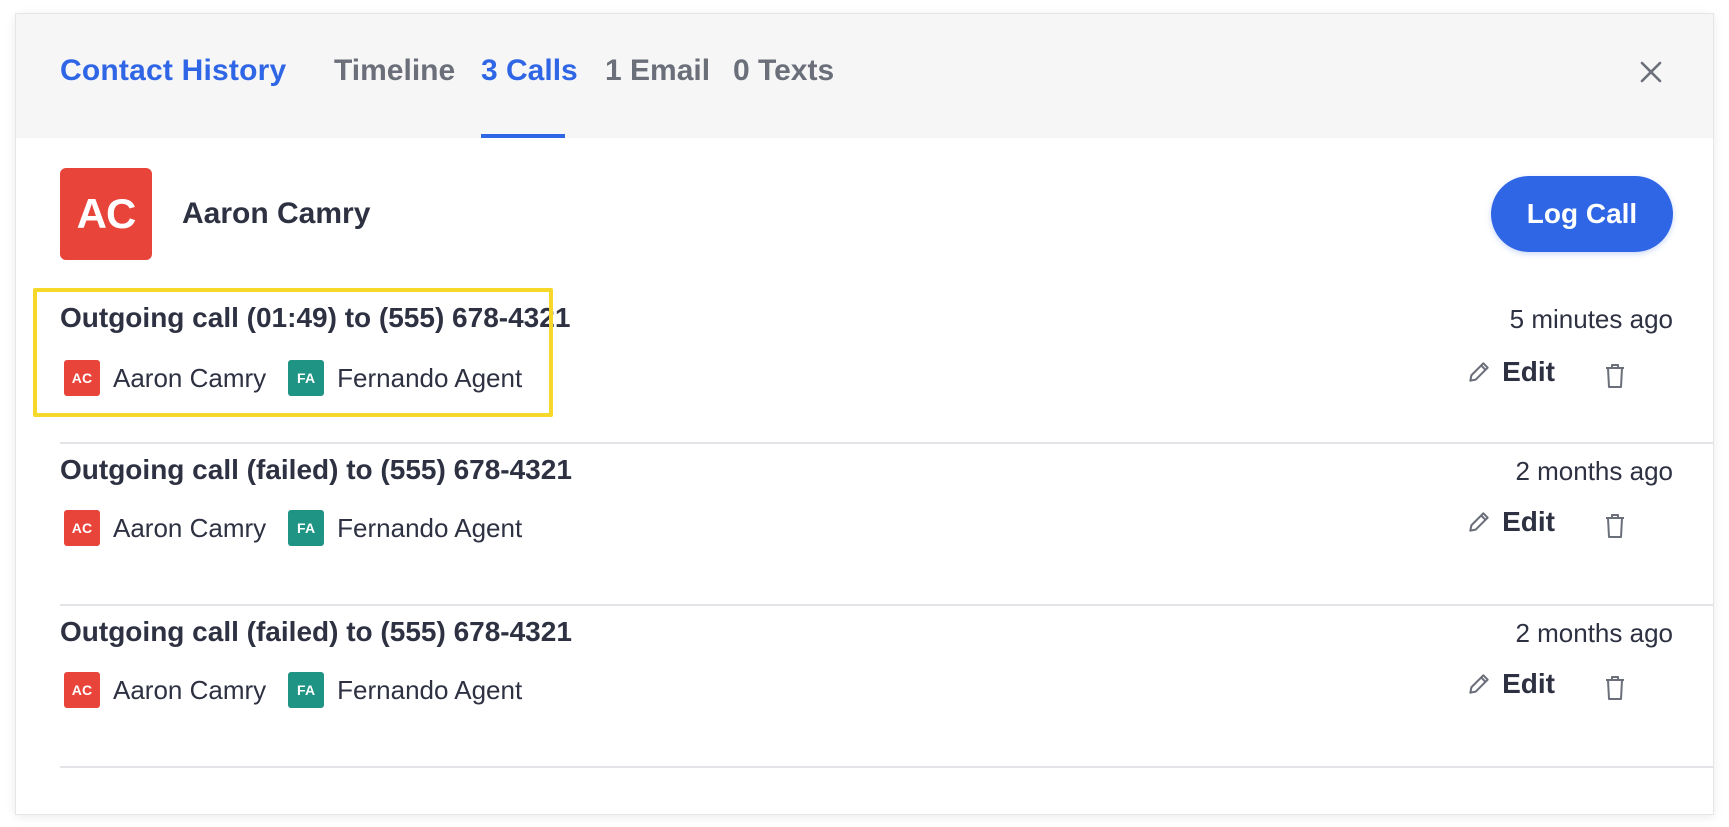 This screenshot has width=1729, height=827. I want to click on close-button, so click(1651, 72).